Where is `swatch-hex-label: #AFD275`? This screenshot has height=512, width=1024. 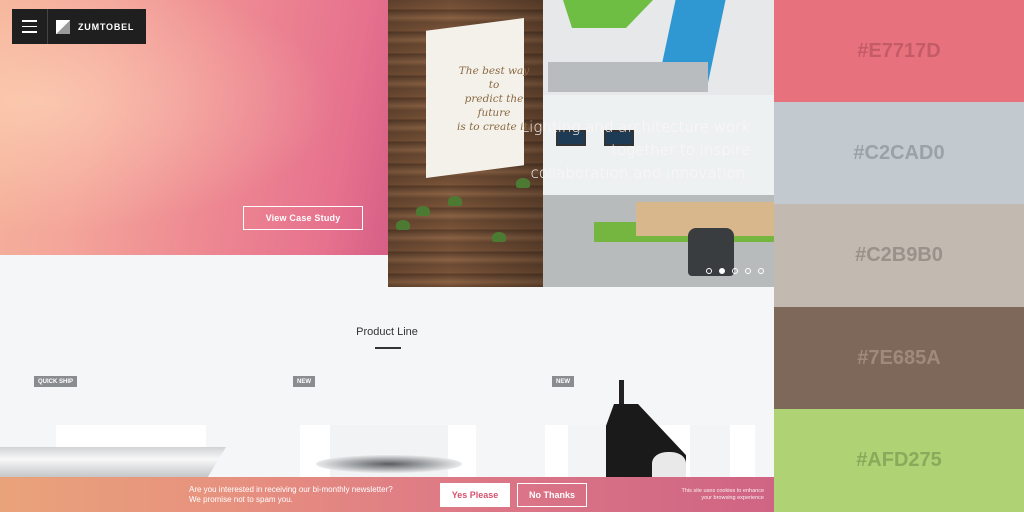 swatch-hex-label: #AFD275 is located at coordinates (899, 460).